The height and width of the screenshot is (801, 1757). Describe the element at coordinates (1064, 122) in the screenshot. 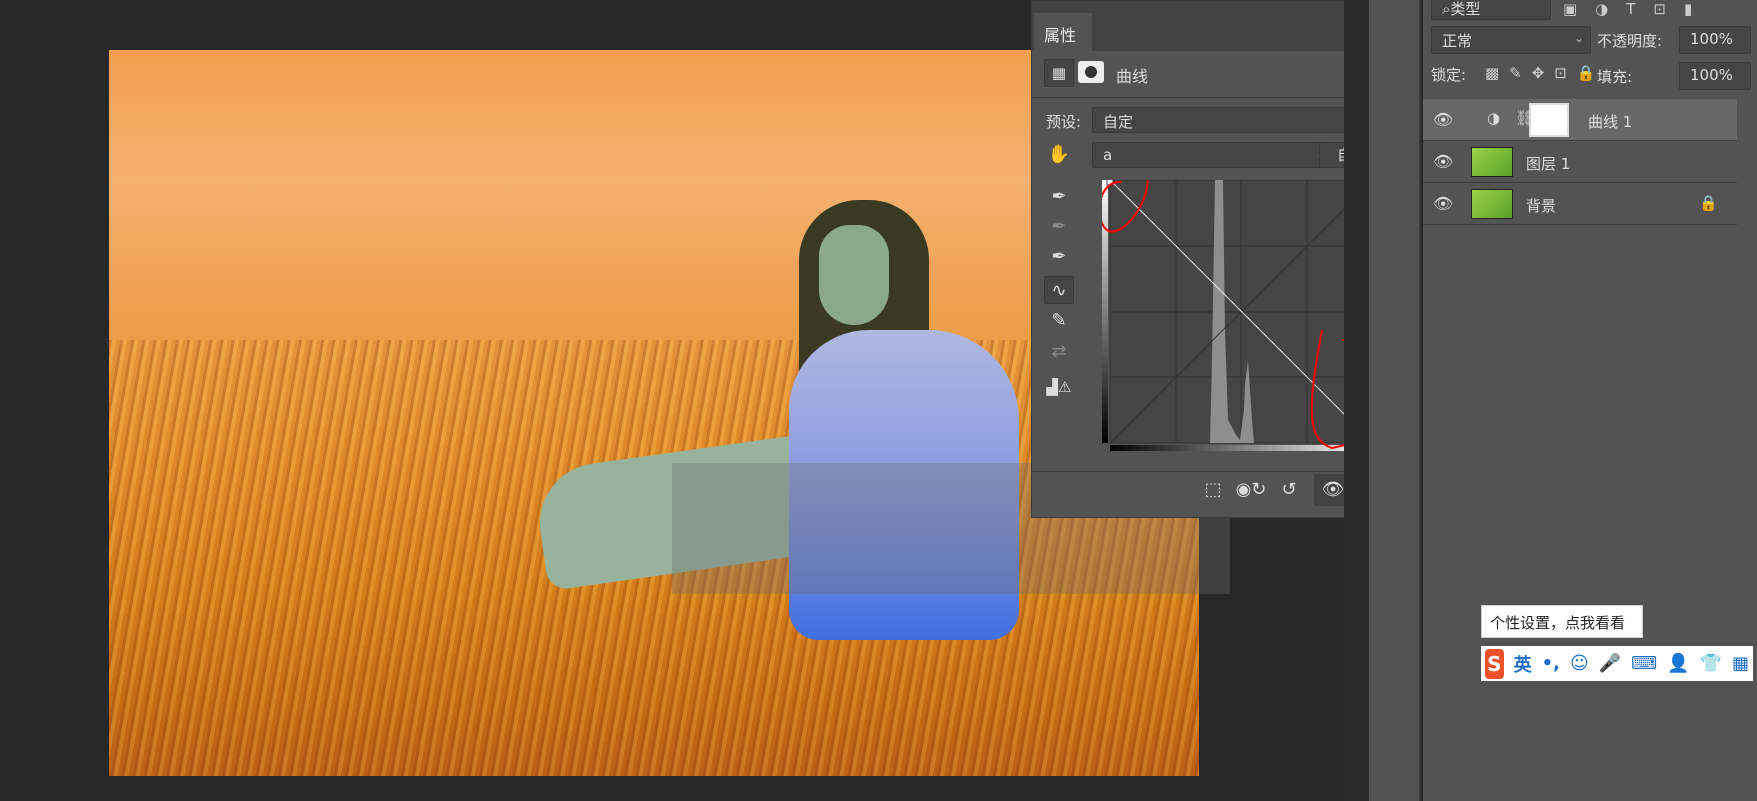

I see `preset-label: 预设:` at that location.